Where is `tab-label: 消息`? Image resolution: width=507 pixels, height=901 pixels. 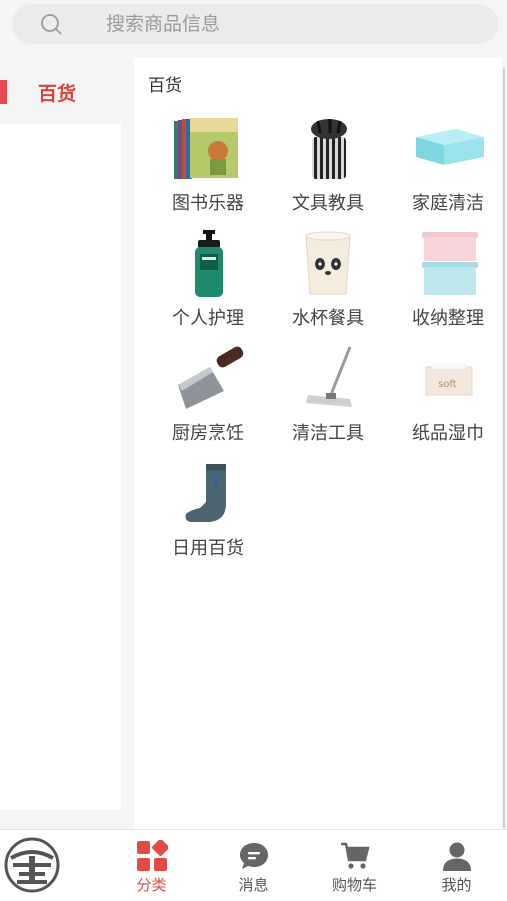
tab-label: 消息 is located at coordinates (253, 885).